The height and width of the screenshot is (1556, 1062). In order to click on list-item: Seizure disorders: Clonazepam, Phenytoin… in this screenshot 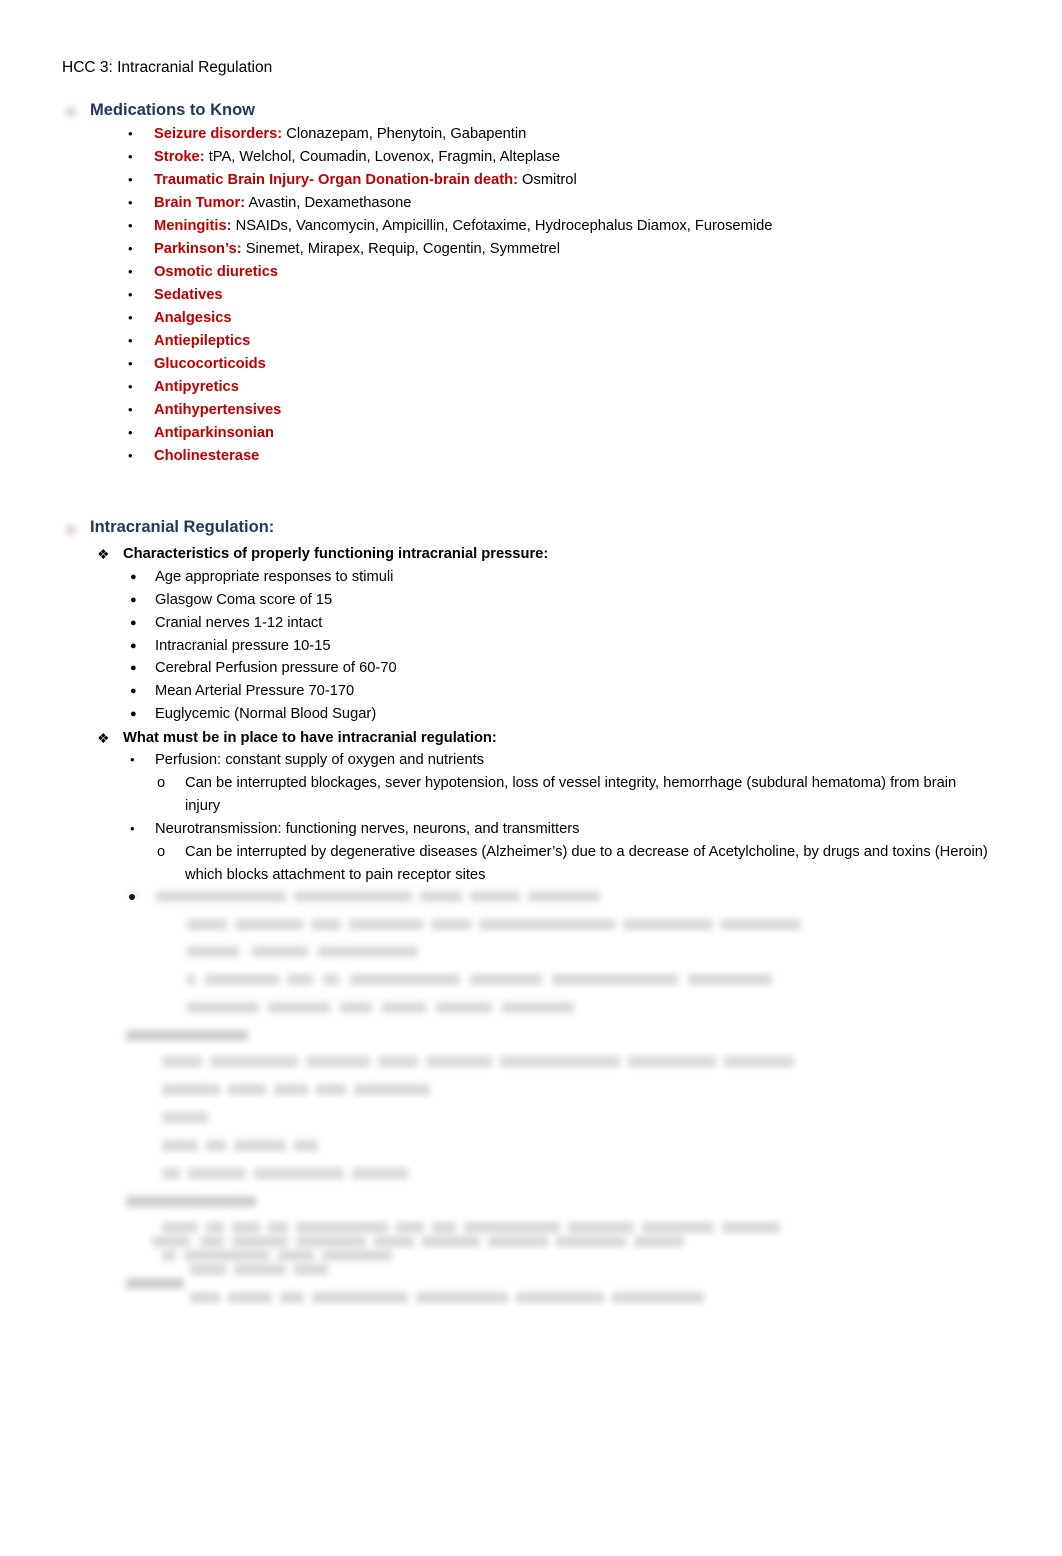, I will do `click(340, 134)`.